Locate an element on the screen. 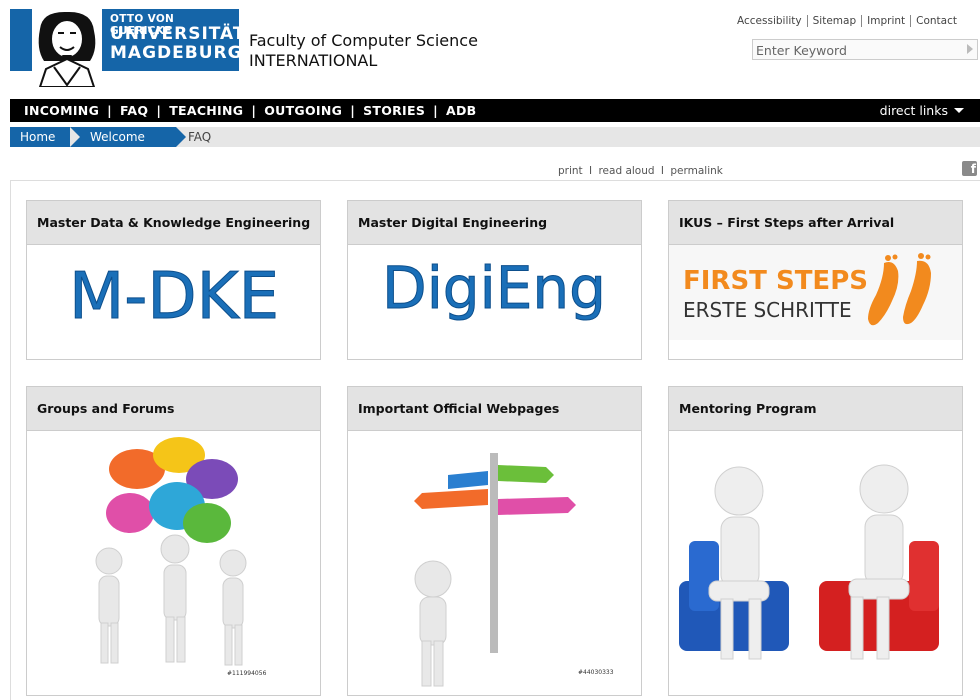 This screenshot has height=700, width=980. breadcrumb-home-label: Home is located at coordinates (38, 137).